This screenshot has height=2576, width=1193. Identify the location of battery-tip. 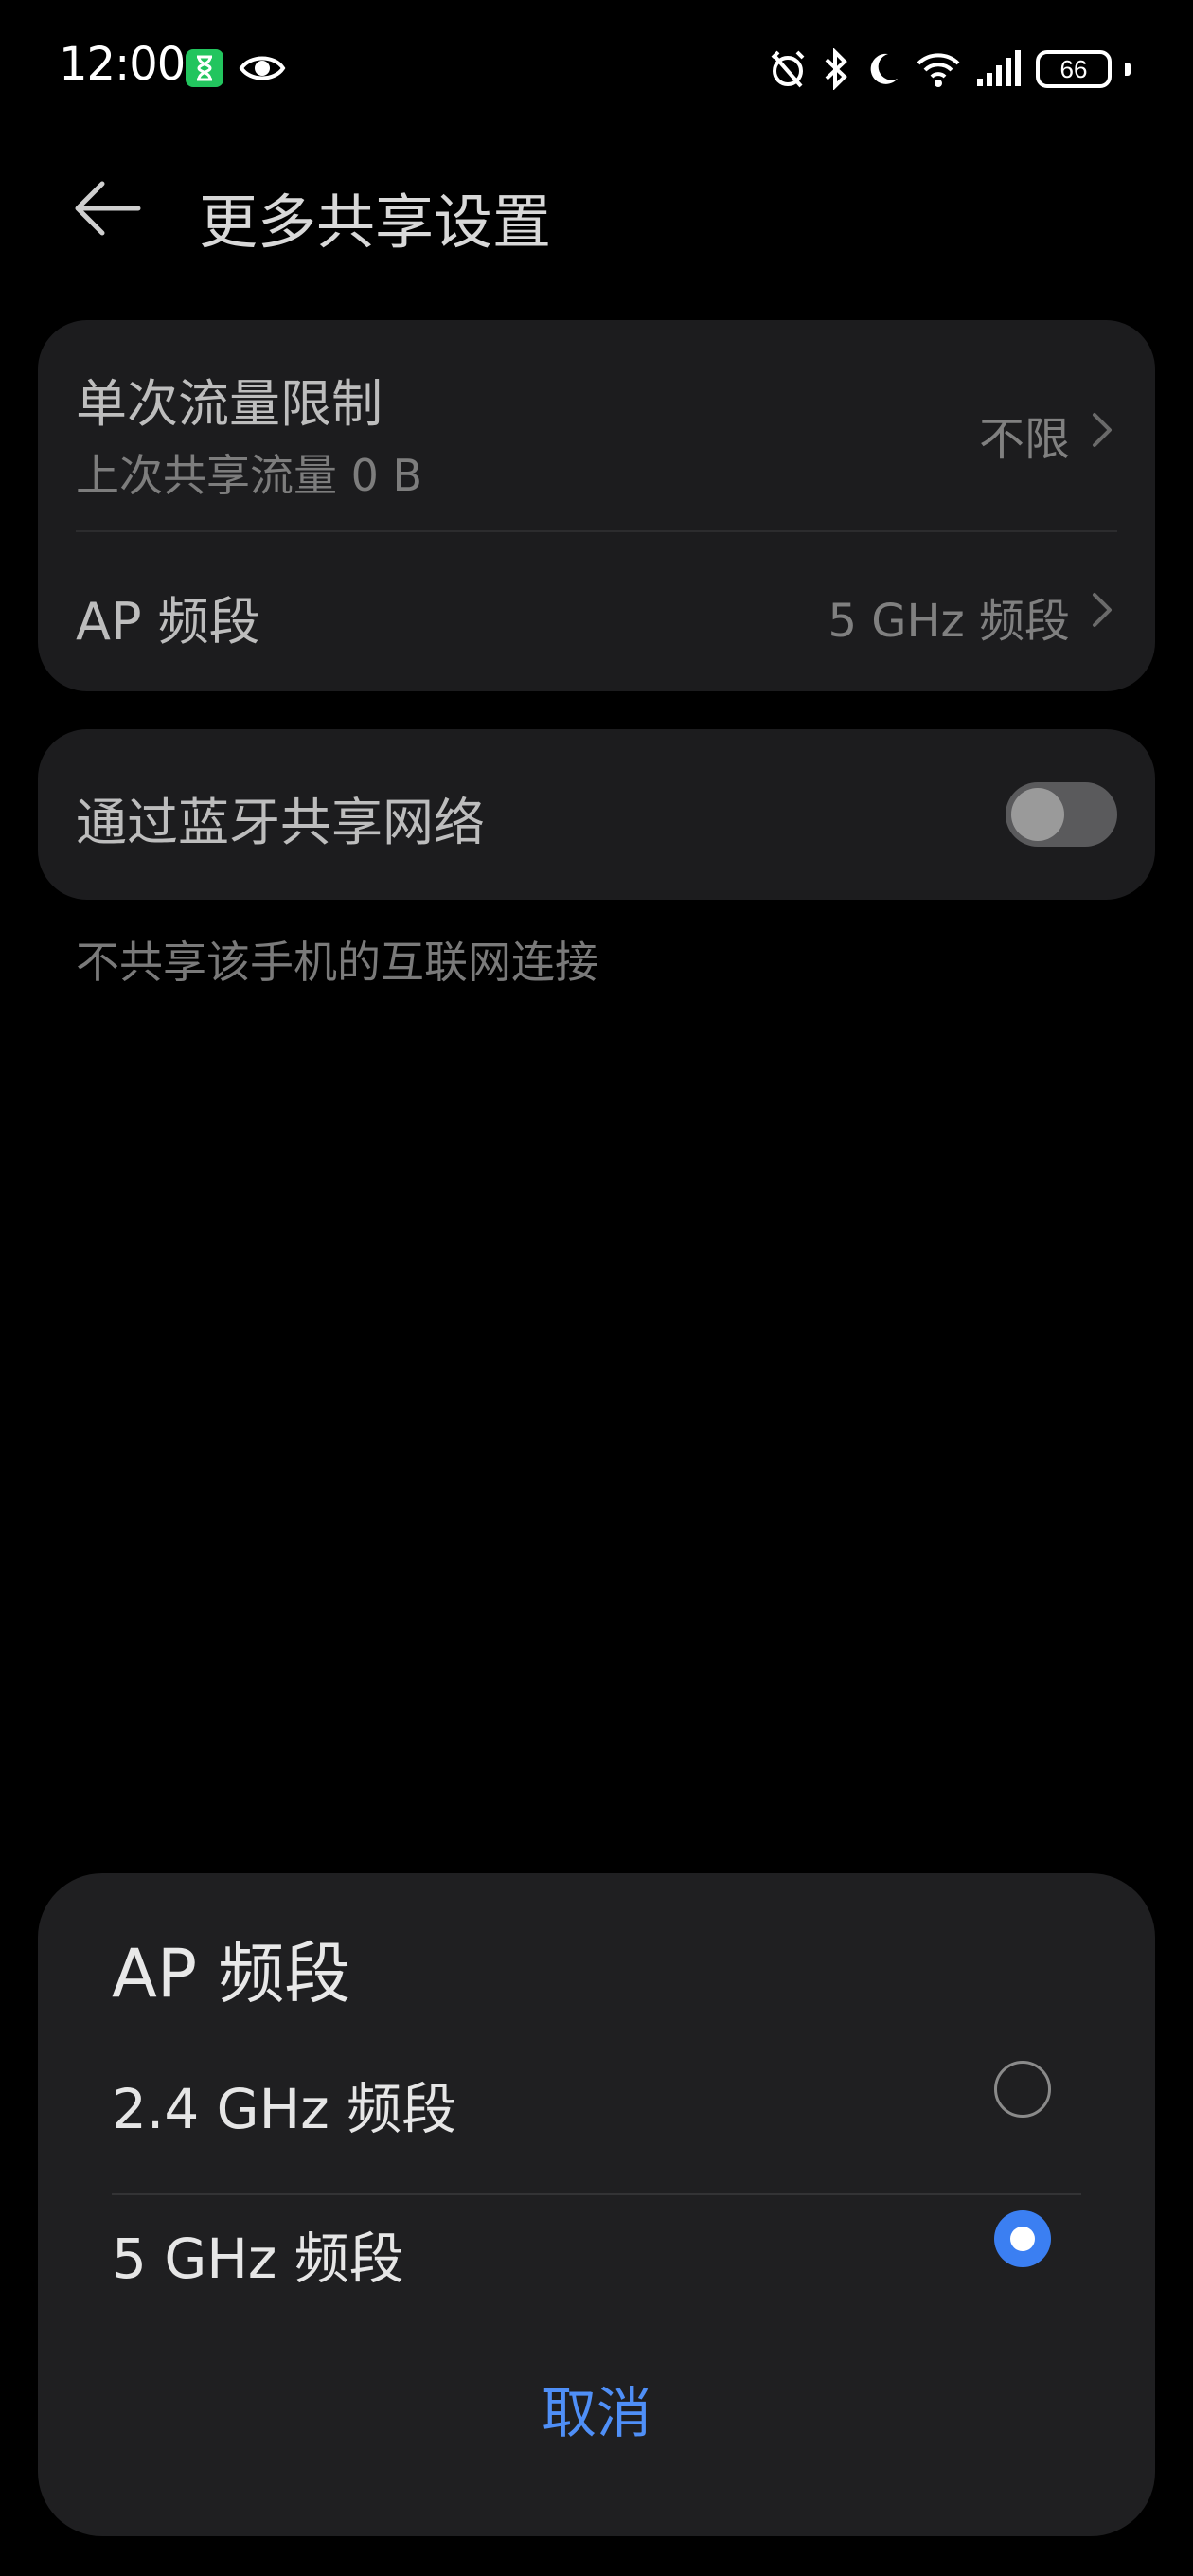
(1128, 69).